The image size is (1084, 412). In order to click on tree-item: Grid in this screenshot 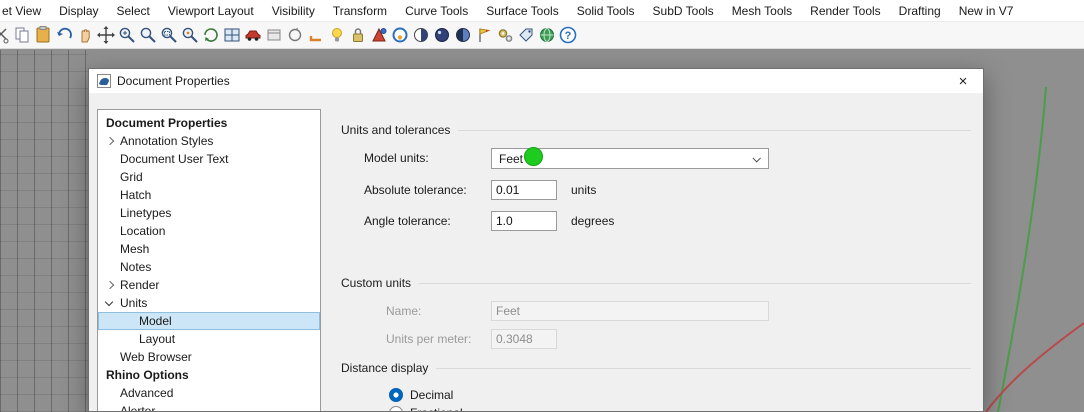, I will do `click(209, 177)`.